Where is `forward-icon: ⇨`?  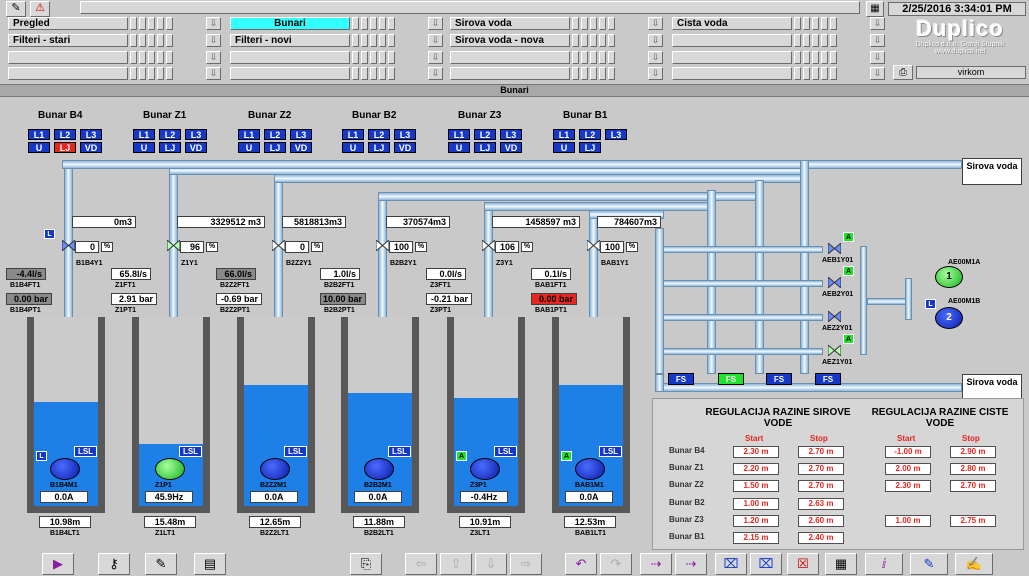
forward-icon: ⇨ is located at coordinates (526, 564).